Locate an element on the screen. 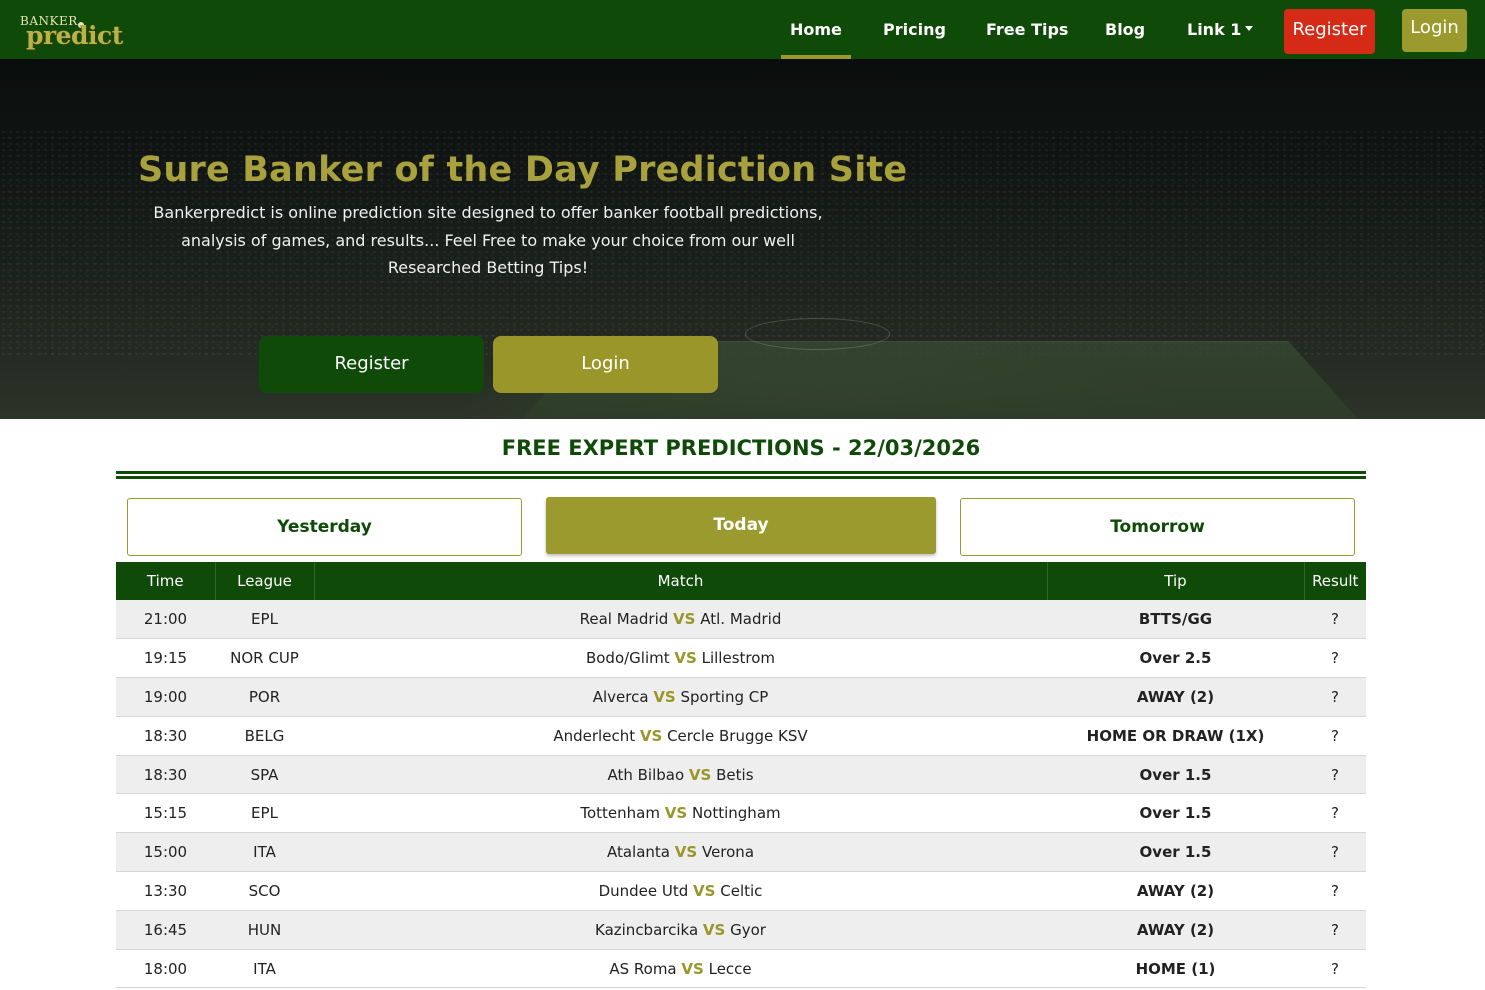 Image resolution: width=1485 pixels, height=990 pixels. away-team: Verona is located at coordinates (728, 852).